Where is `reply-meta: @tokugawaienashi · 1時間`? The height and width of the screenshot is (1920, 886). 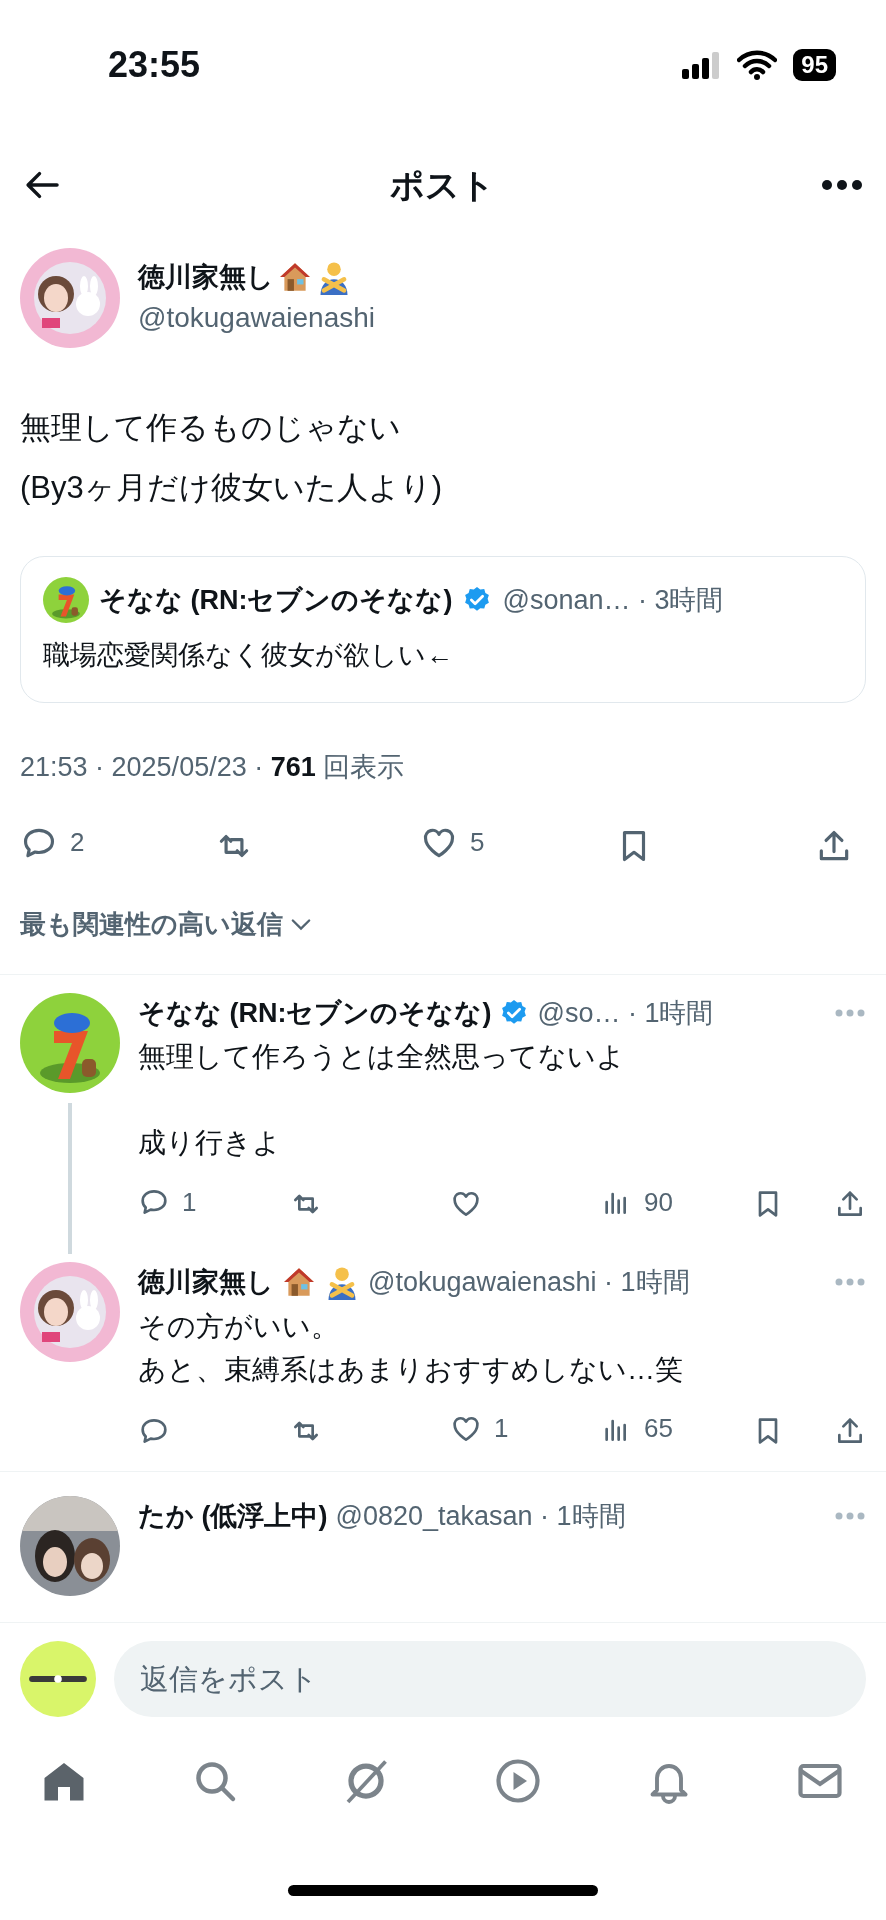 reply-meta: @tokugawaienashi · 1時間 is located at coordinates (529, 1282).